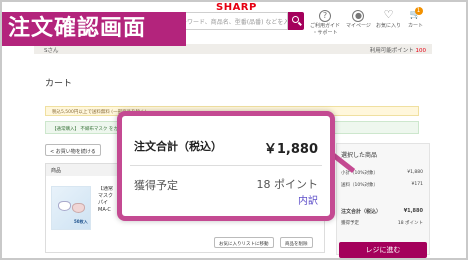 The width and height of the screenshot is (468, 260). I want to click on checkout-button: レジに進む, so click(383, 250).